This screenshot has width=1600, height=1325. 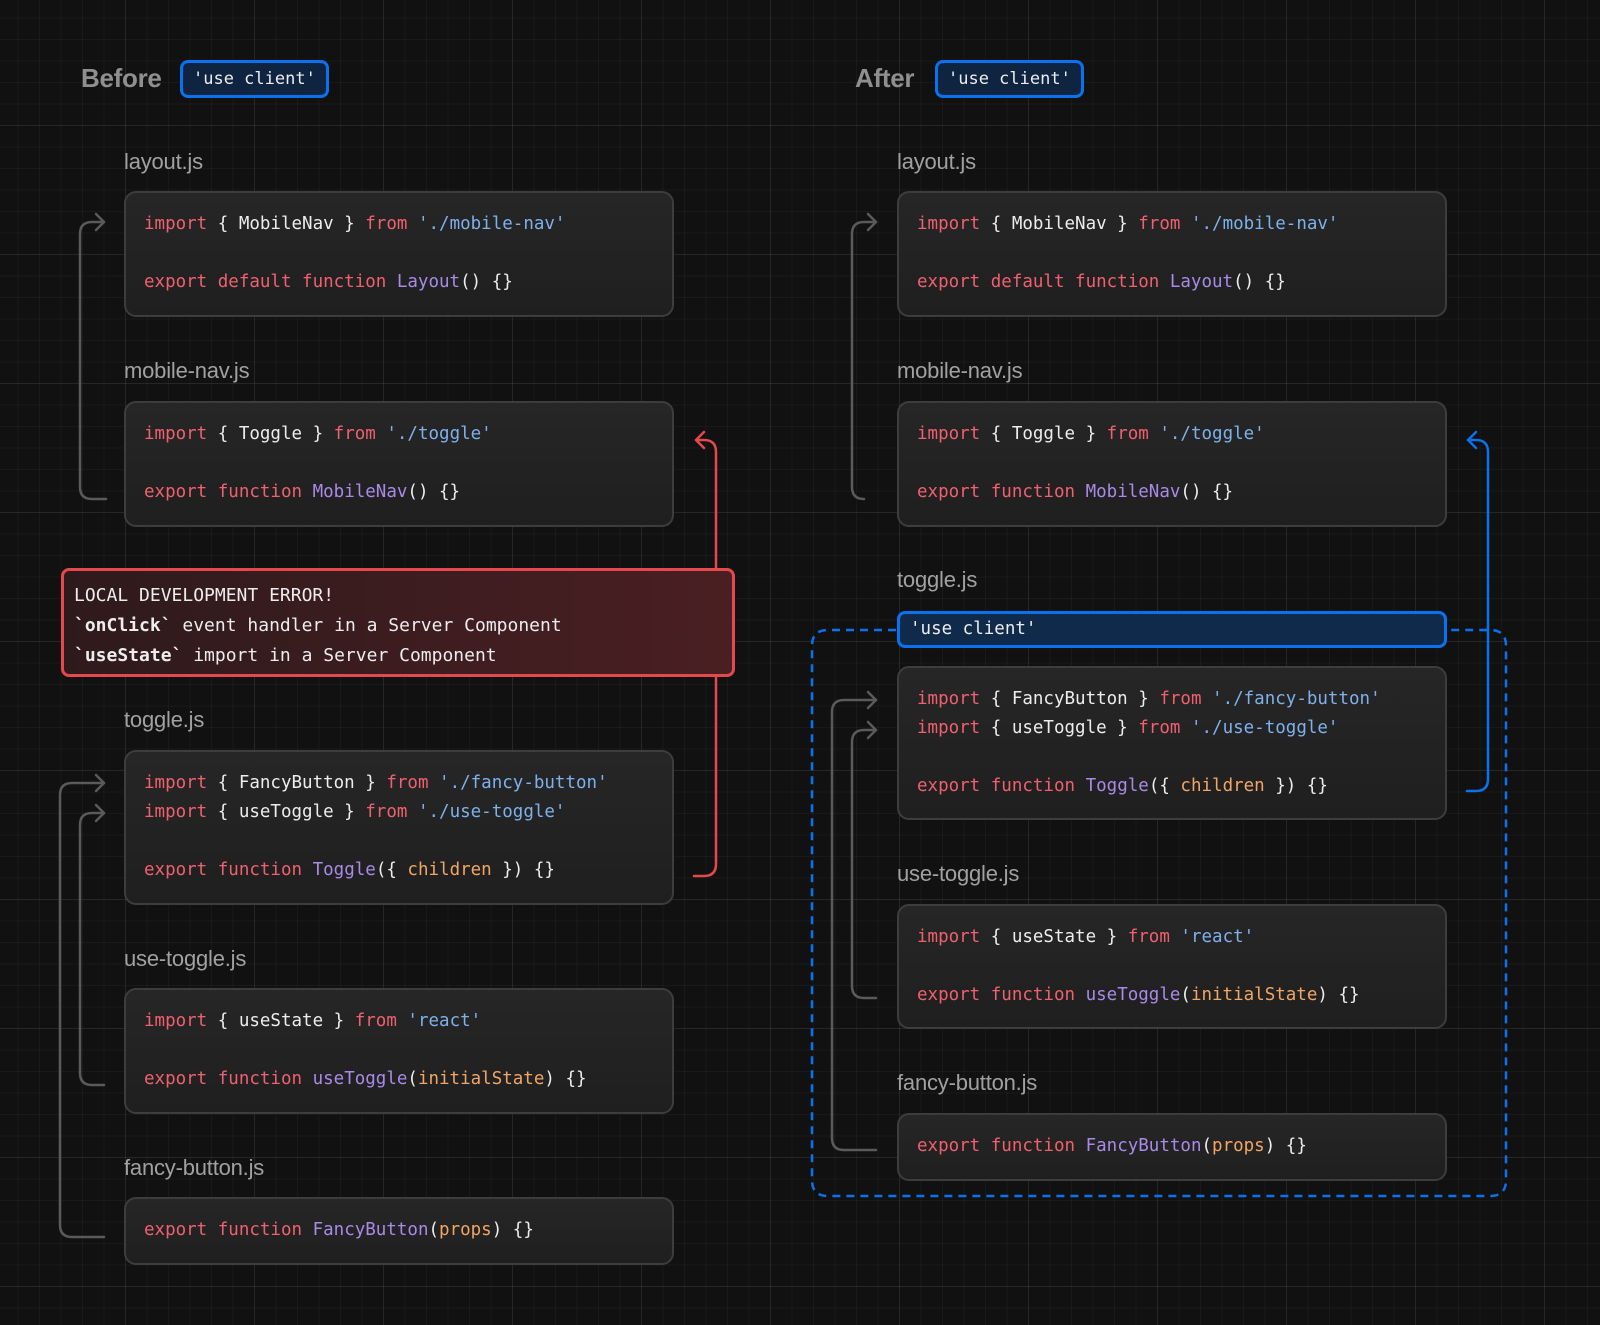 What do you see at coordinates (297, 783) in the screenshot?
I see `plain-token: { FancyButton }` at bounding box center [297, 783].